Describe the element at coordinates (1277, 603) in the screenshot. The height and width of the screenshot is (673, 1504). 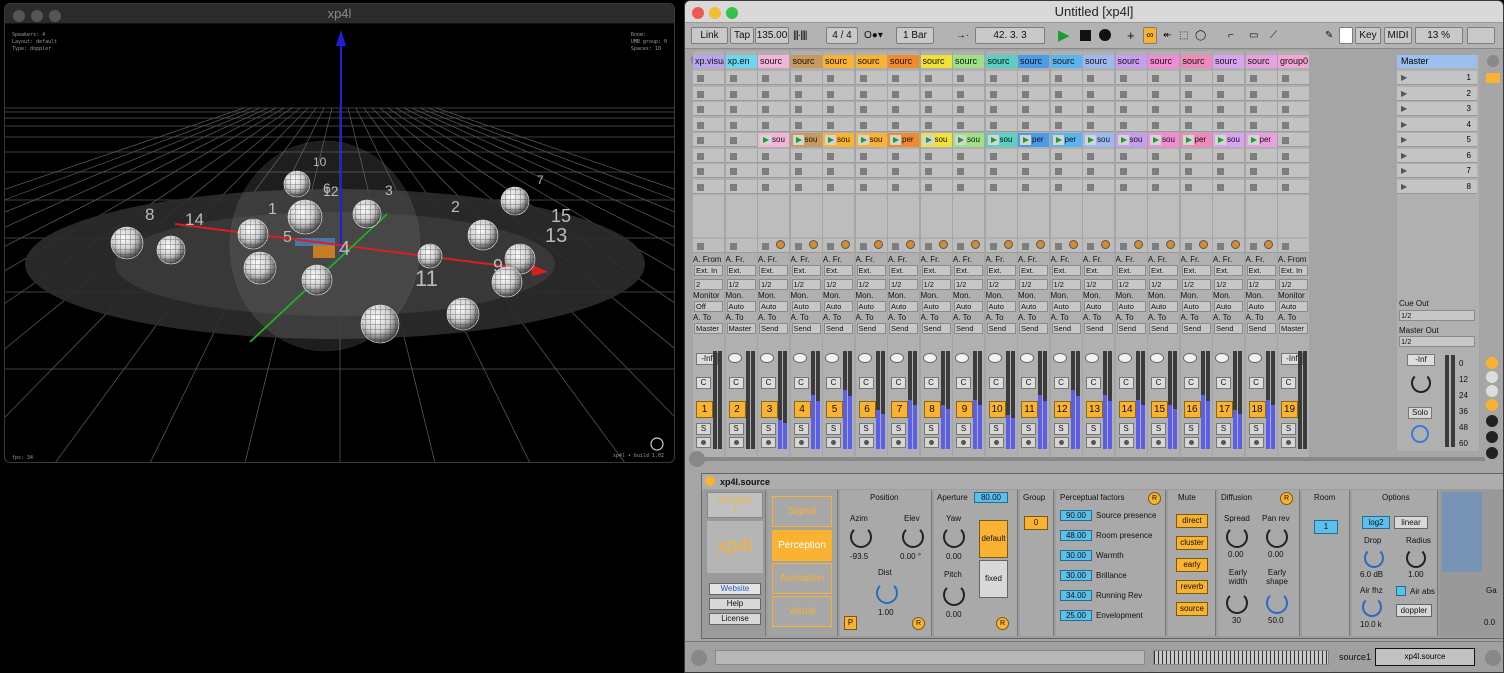
I see `early-shape-knob` at that location.